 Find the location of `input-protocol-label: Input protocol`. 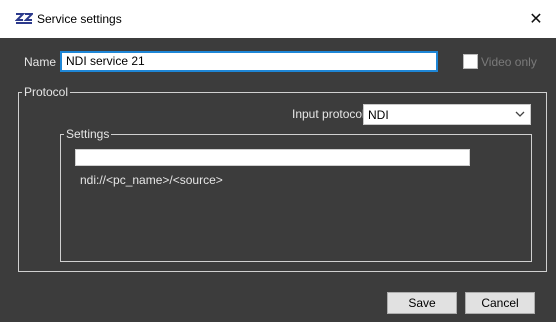

input-protocol-label: Input protocol is located at coordinates (328, 114).